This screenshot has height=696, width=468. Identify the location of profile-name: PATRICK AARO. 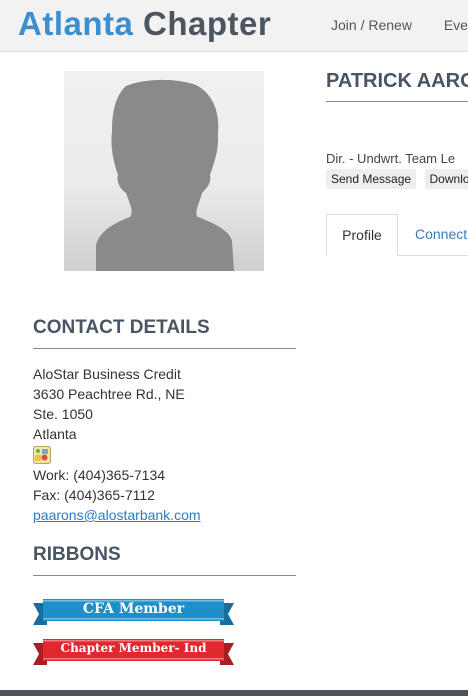
(397, 81).